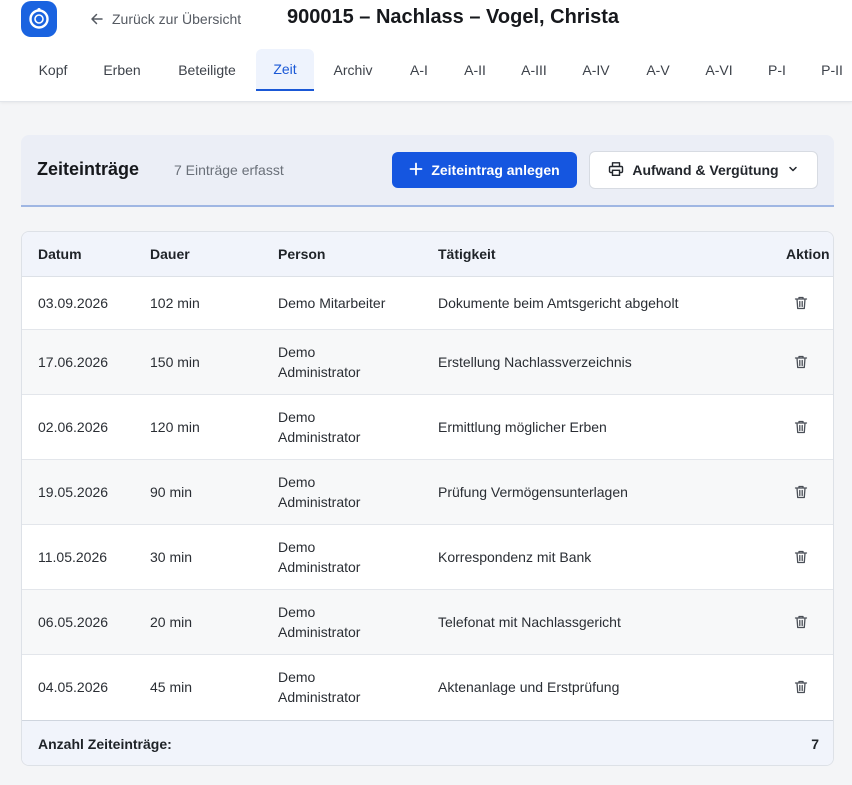 The image size is (852, 785). I want to click on cell-datum: 03.09.2026, so click(73, 303).